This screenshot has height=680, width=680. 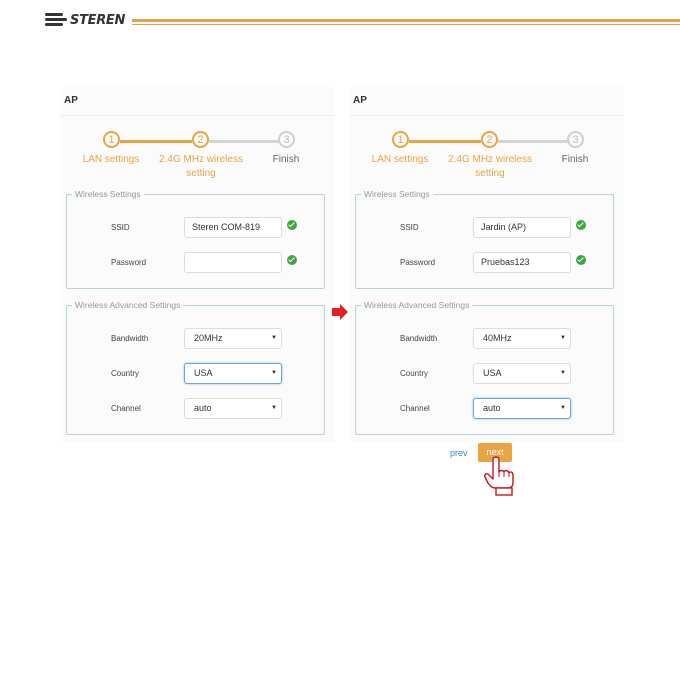 I want to click on bandwidth-select: 20MHz ▼, so click(x=233, y=338).